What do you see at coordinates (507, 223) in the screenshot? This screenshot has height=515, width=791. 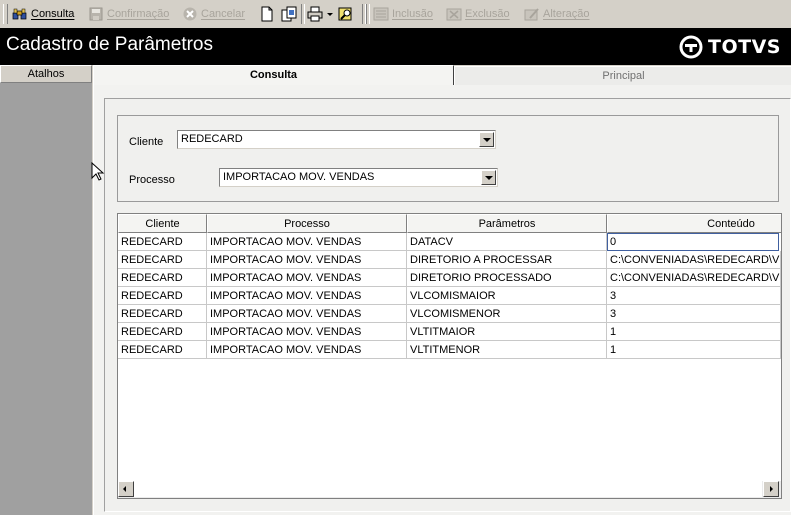 I see `column-header-parametros: Parâmetros` at bounding box center [507, 223].